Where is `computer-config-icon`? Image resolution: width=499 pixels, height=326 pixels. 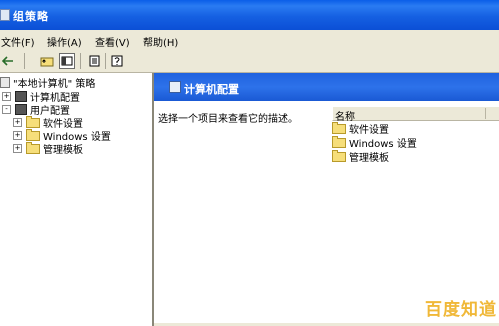 computer-config-icon is located at coordinates (175, 87).